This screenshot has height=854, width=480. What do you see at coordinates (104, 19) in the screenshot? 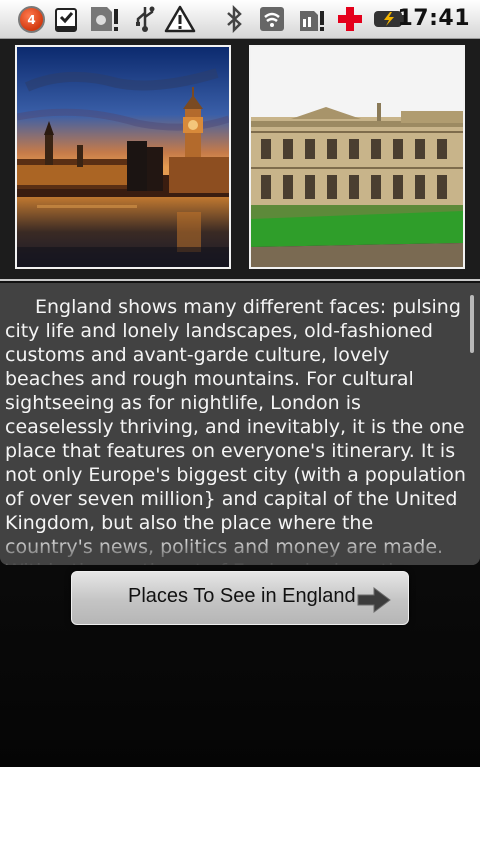
I see `sd-card-alert-icon` at bounding box center [104, 19].